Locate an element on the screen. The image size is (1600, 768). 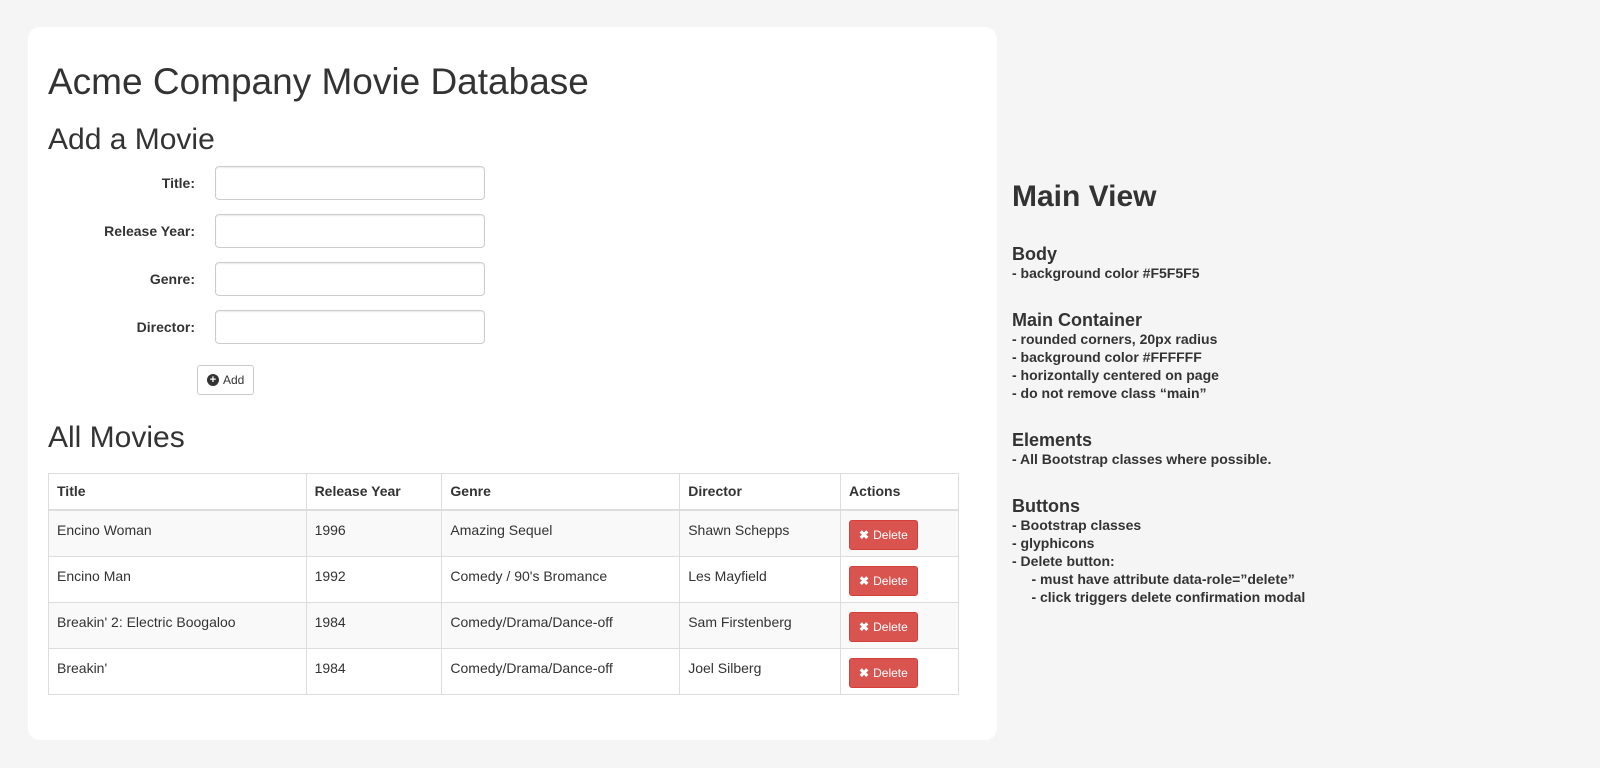
note-line: - must have attribute data-role=”delete” is located at coordinates (1153, 579).